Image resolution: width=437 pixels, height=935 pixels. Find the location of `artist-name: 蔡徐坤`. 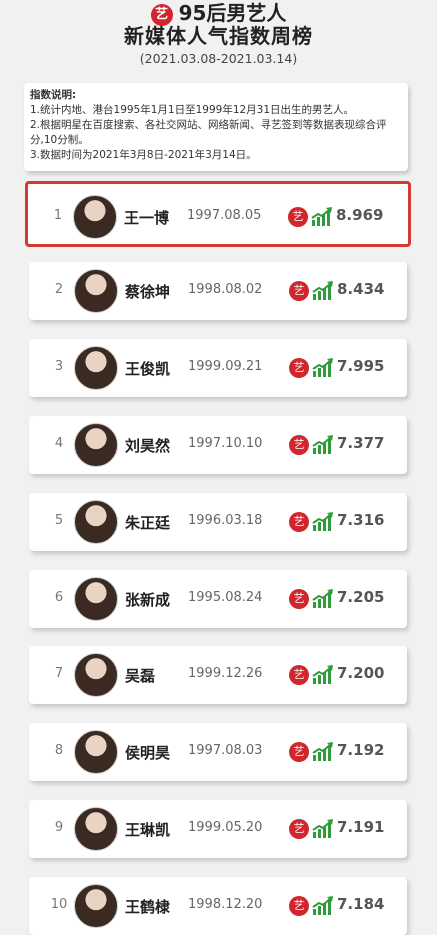

artist-name: 蔡徐坤 is located at coordinates (148, 292).